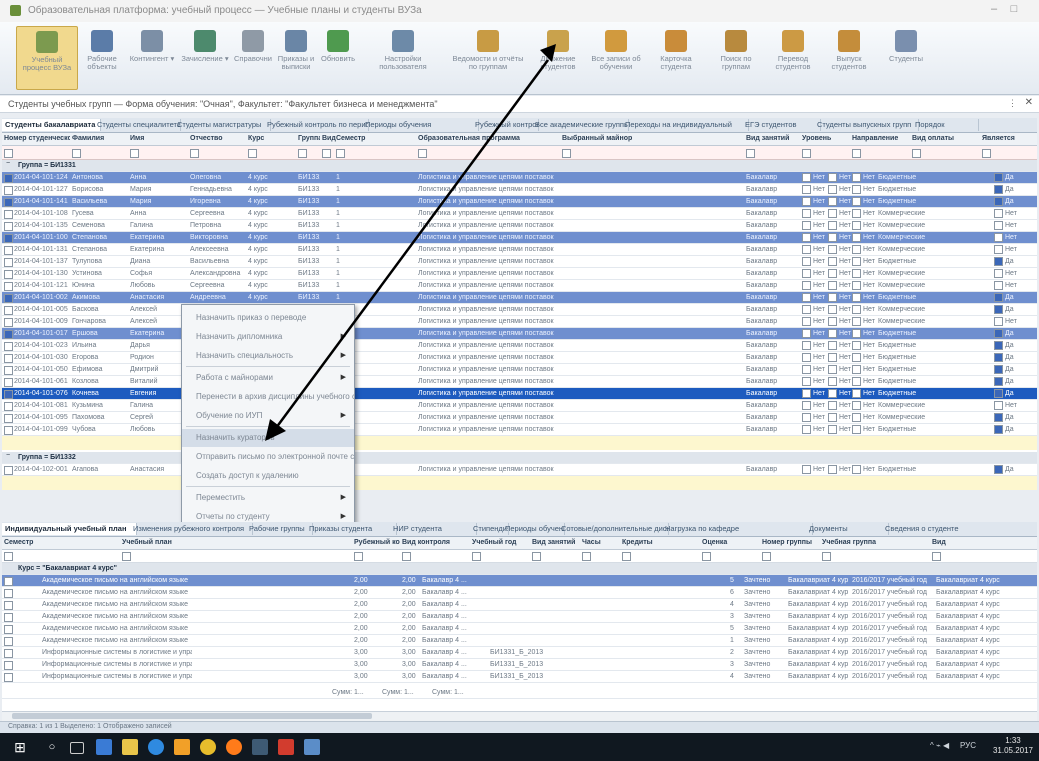 This screenshot has width=1039, height=761. What do you see at coordinates (548, 53) in the screenshot?
I see `annotation-arrow-tail` at bounding box center [548, 53].